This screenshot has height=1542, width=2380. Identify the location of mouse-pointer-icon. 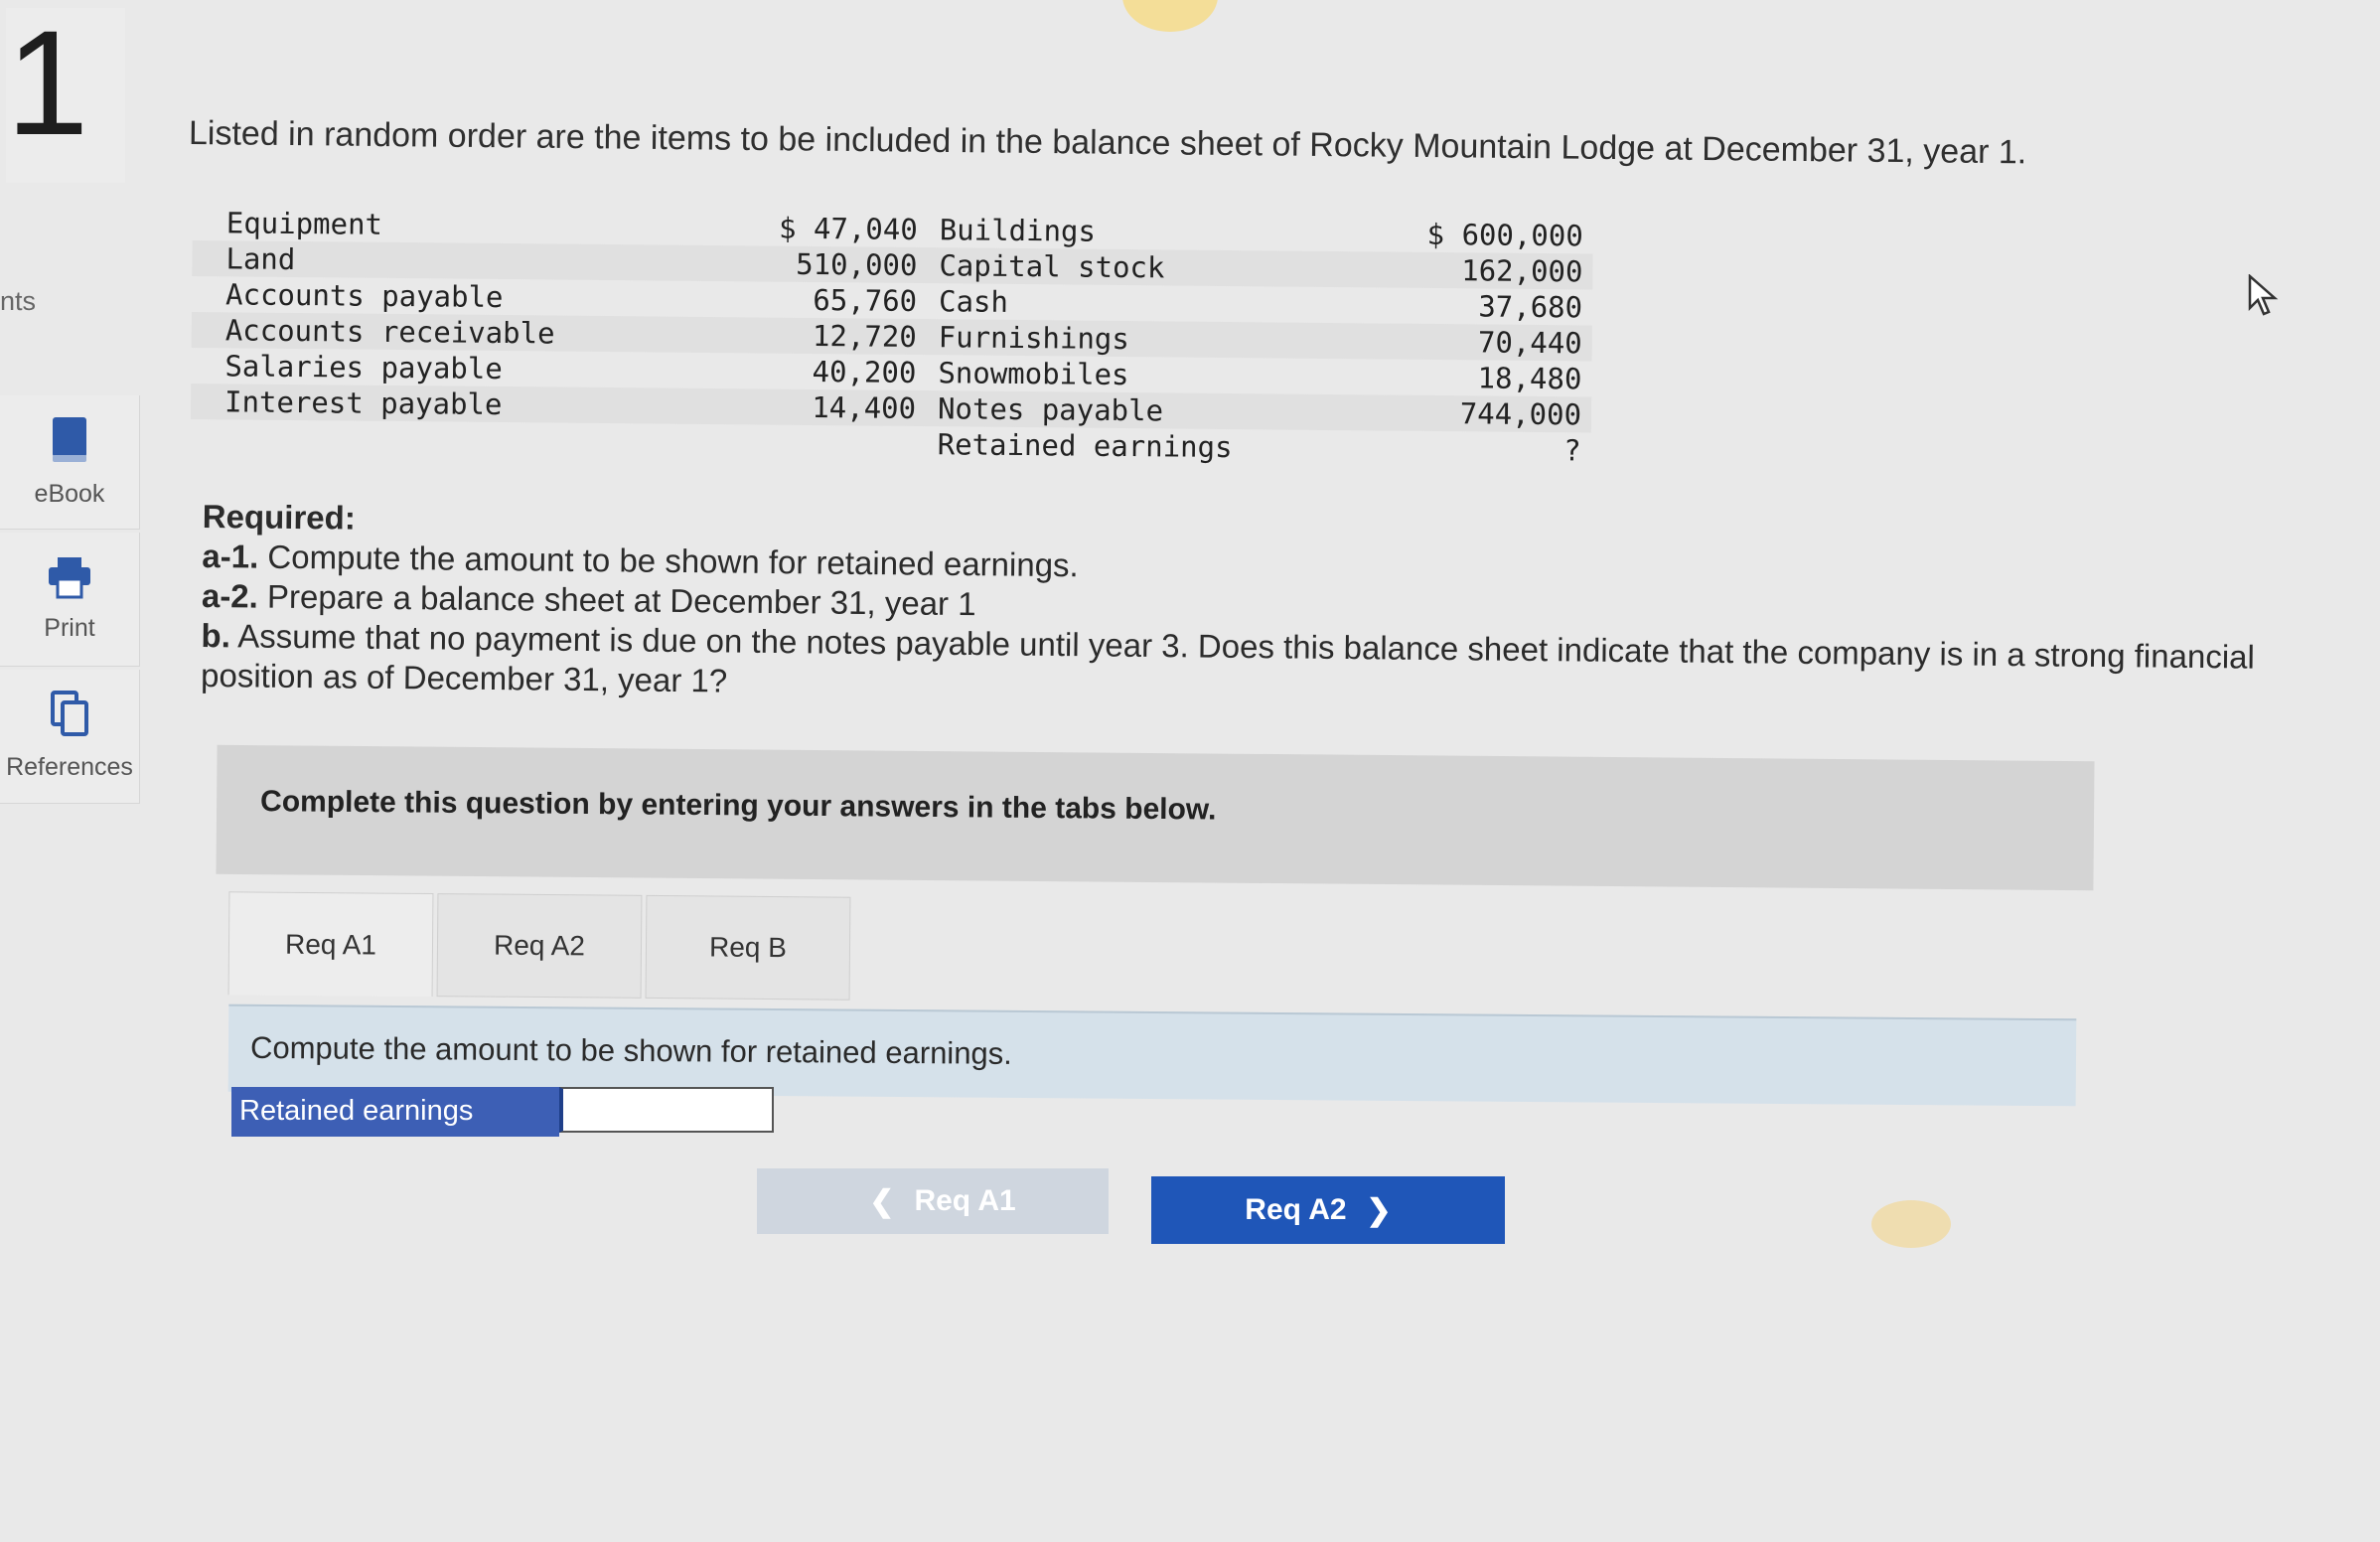
(2264, 298).